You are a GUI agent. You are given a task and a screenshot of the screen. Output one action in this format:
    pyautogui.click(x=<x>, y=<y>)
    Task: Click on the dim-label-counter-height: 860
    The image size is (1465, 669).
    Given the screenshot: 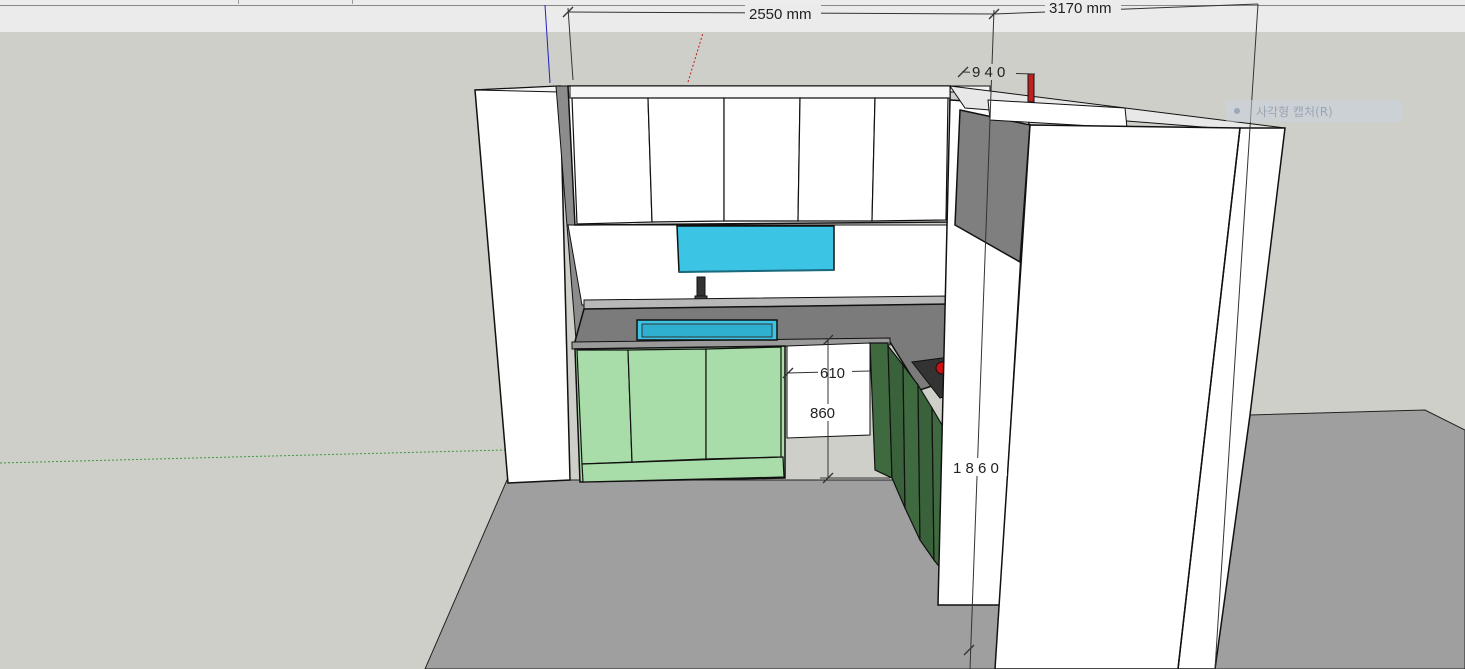 What is the action you would take?
    pyautogui.click(x=822, y=413)
    